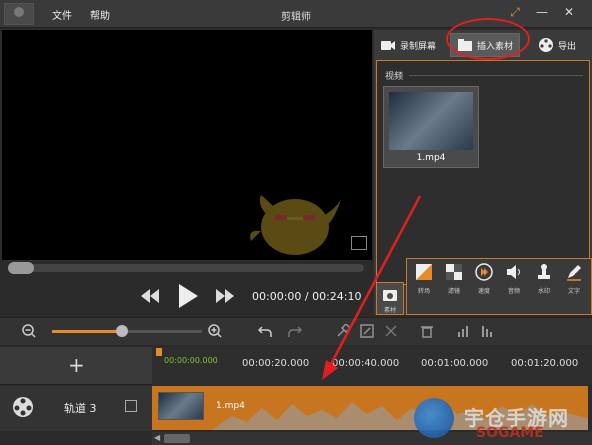 Image resolution: width=592 pixels, height=445 pixels. What do you see at coordinates (372, 287) in the screenshot?
I see `annotation-arrow` at bounding box center [372, 287].